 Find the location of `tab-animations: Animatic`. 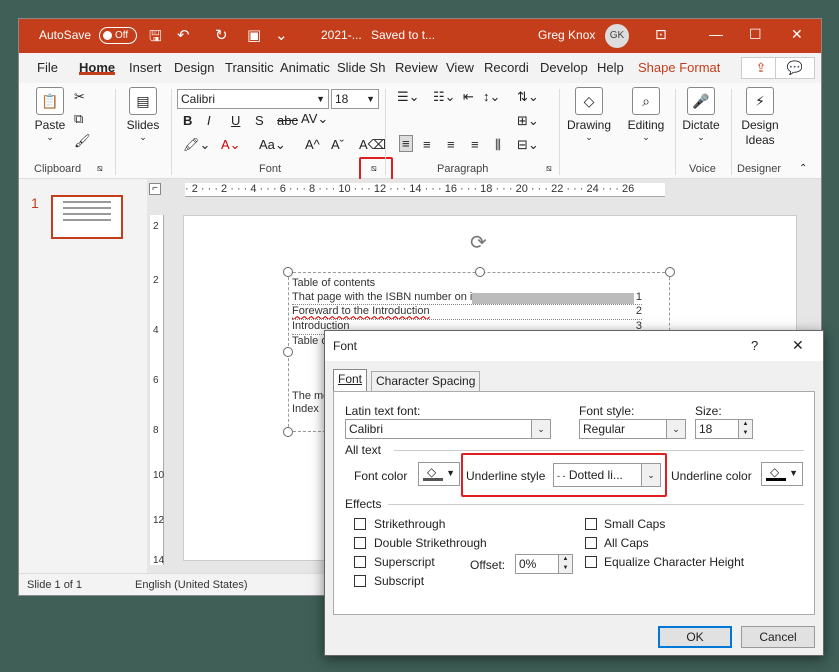

tab-animations: Animatic is located at coordinates (305, 67).